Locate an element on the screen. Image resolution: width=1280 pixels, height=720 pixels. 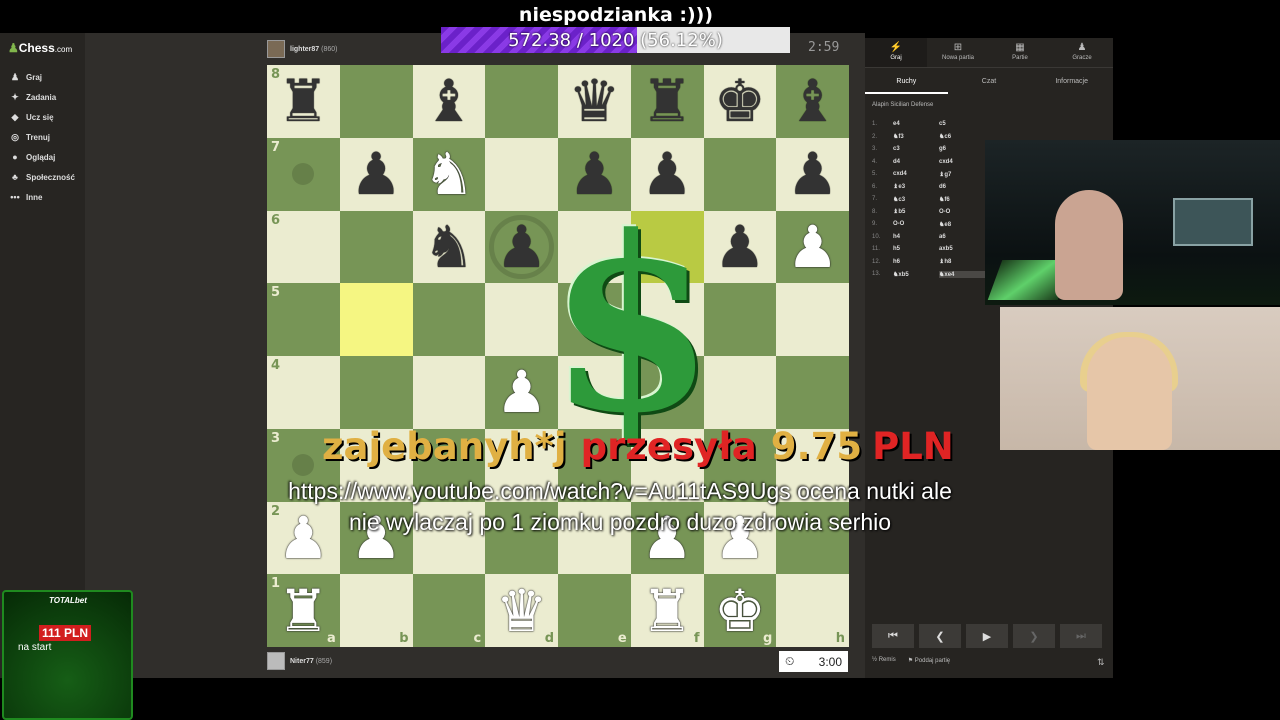
sidebar-item-4: ◎ Trenuj is located at coordinates (41, 137).